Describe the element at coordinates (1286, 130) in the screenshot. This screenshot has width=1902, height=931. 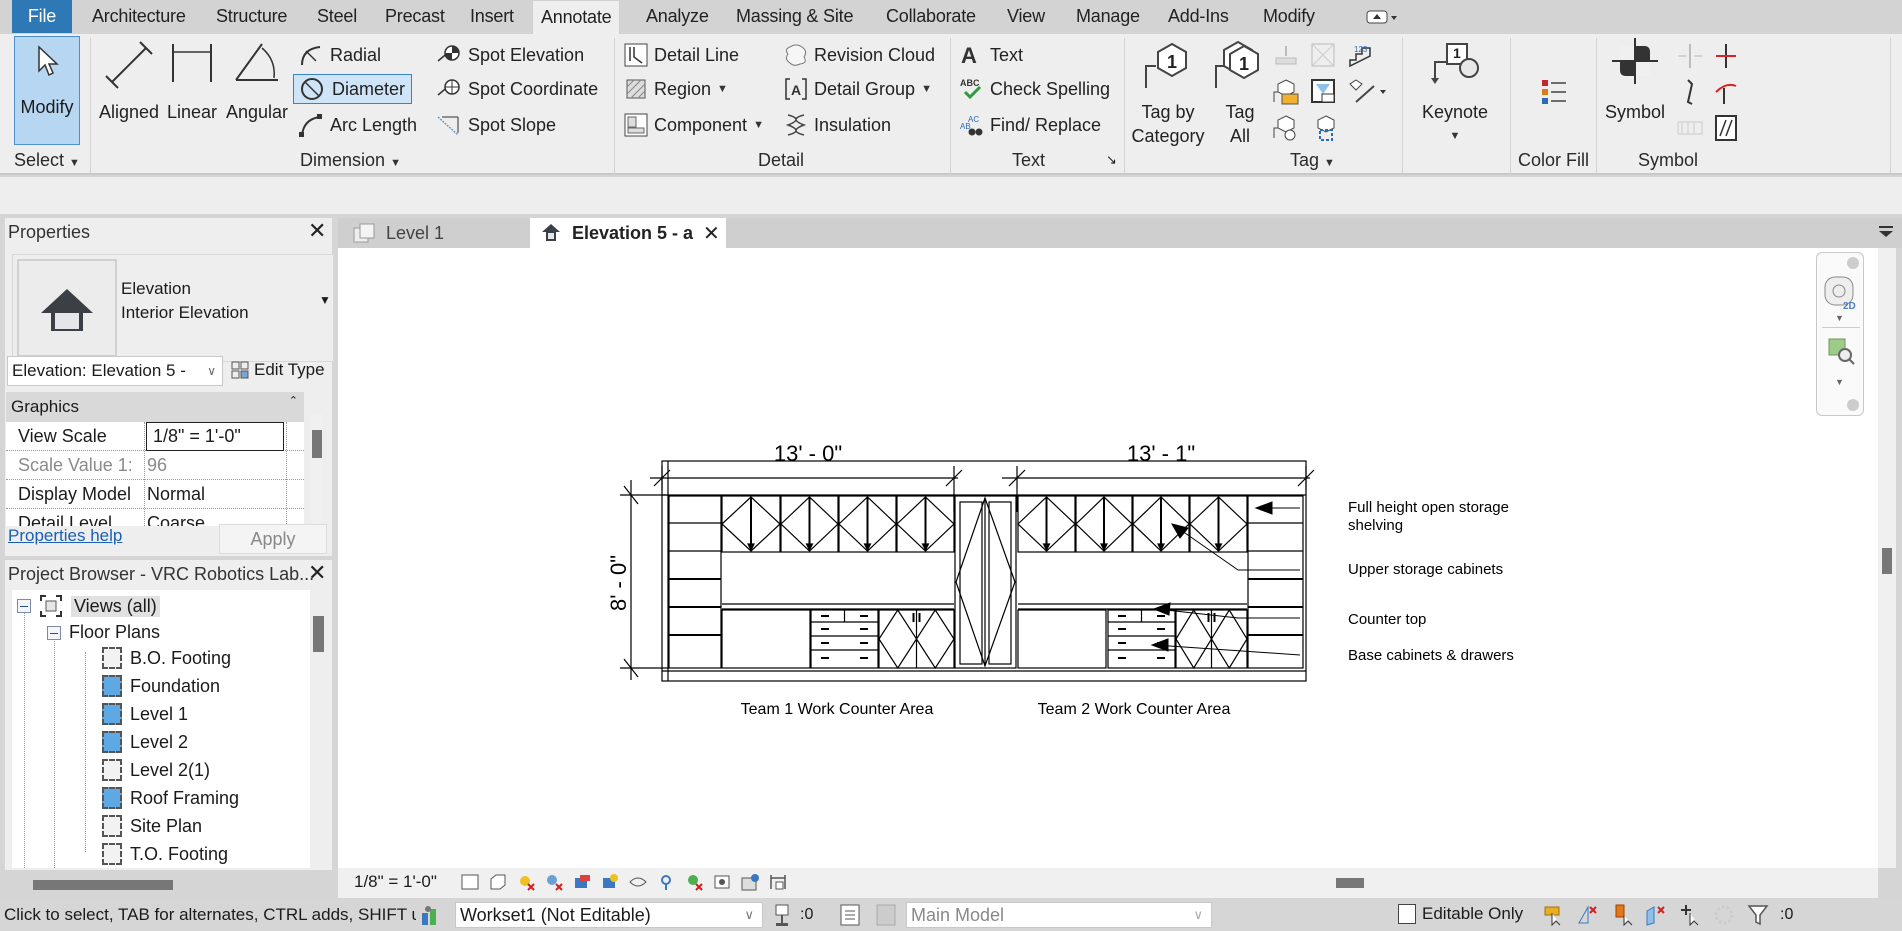
I see `keynote-legend-tag-icon` at that location.